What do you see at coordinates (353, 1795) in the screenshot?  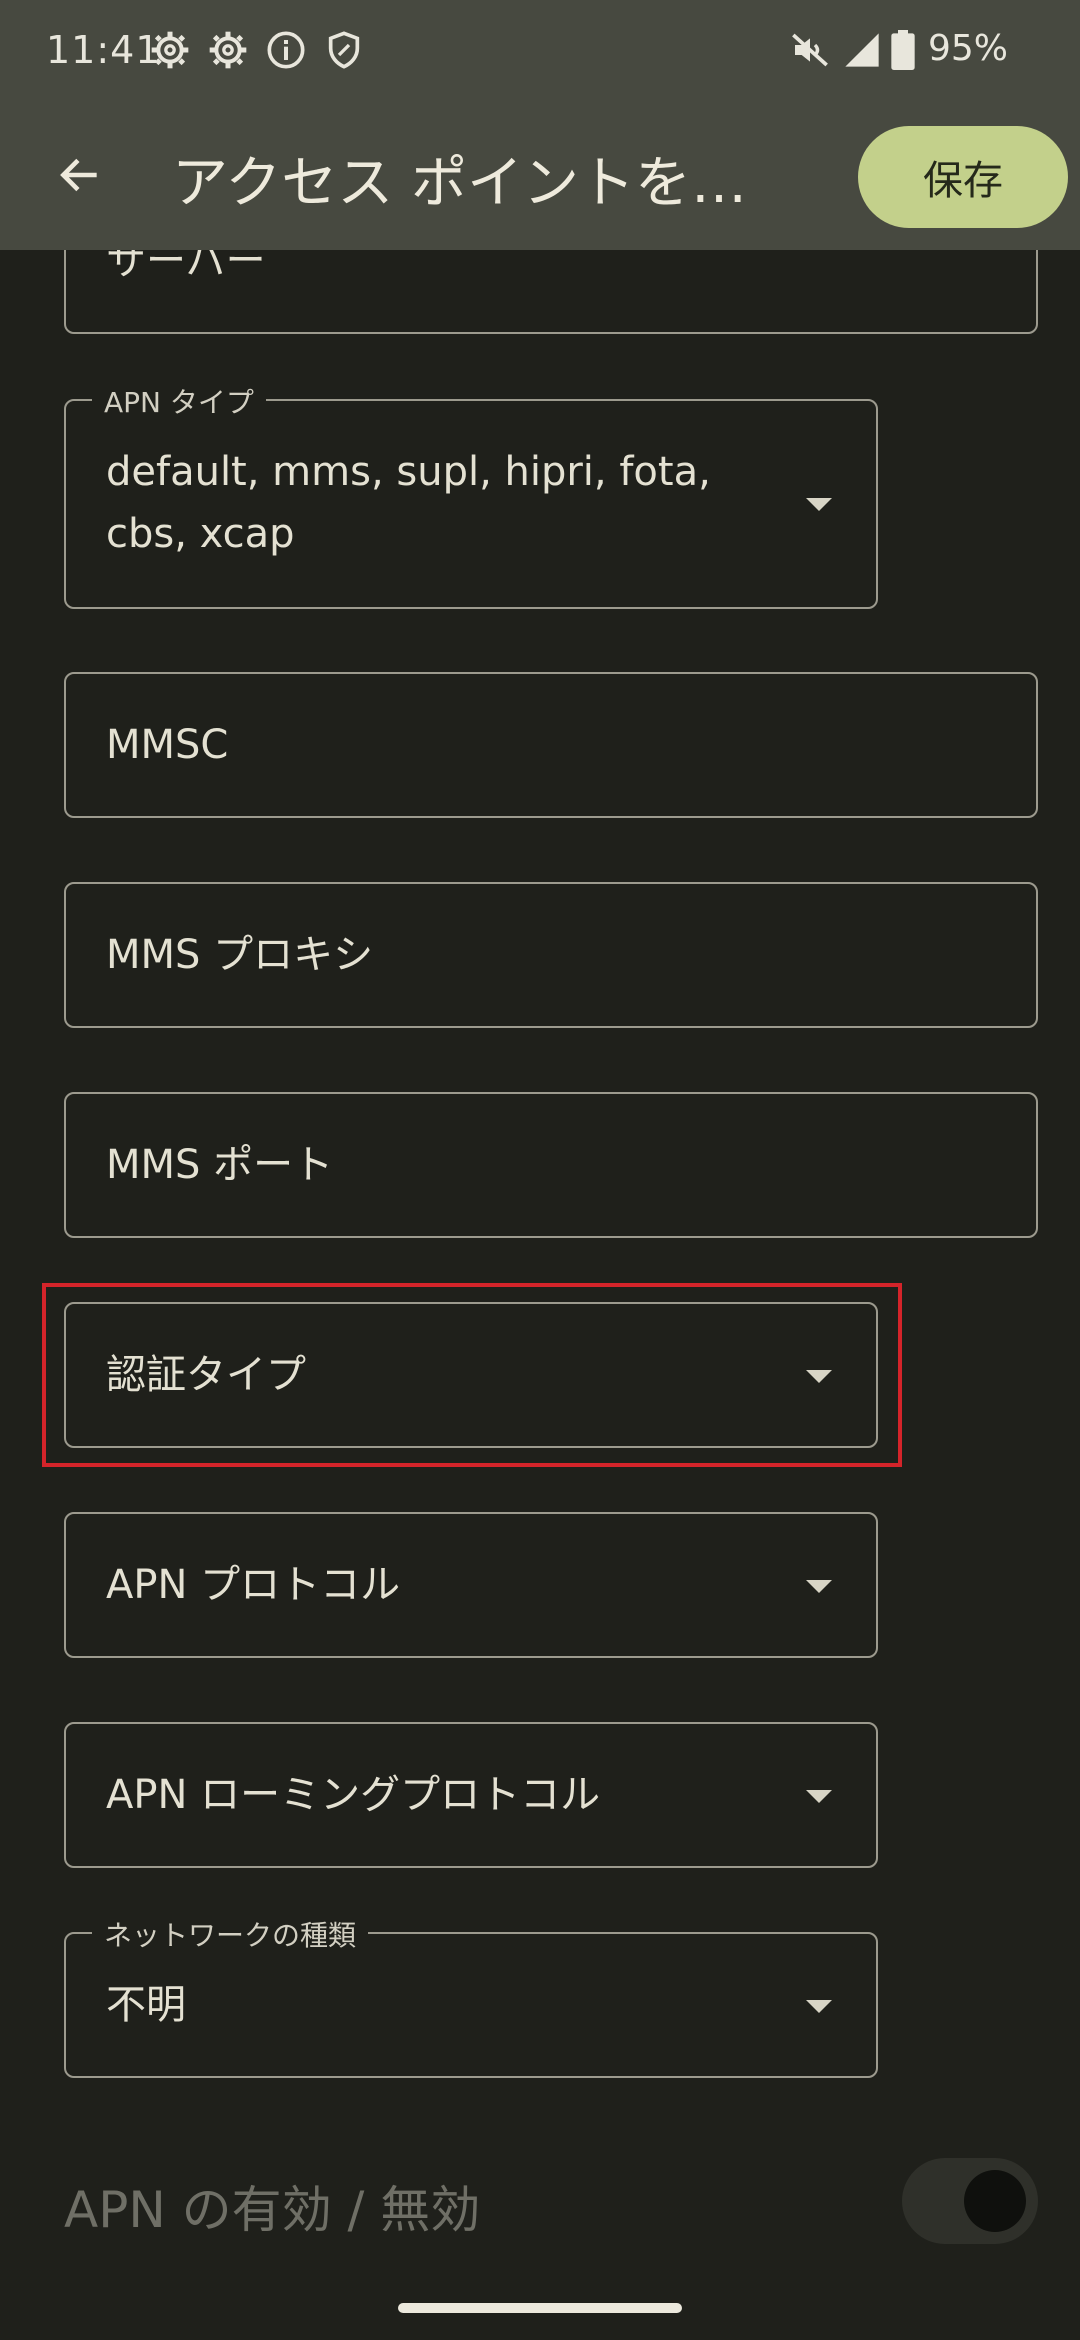 I see `apn-roaming-protocol-text: APN ローミングプロトコル` at bounding box center [353, 1795].